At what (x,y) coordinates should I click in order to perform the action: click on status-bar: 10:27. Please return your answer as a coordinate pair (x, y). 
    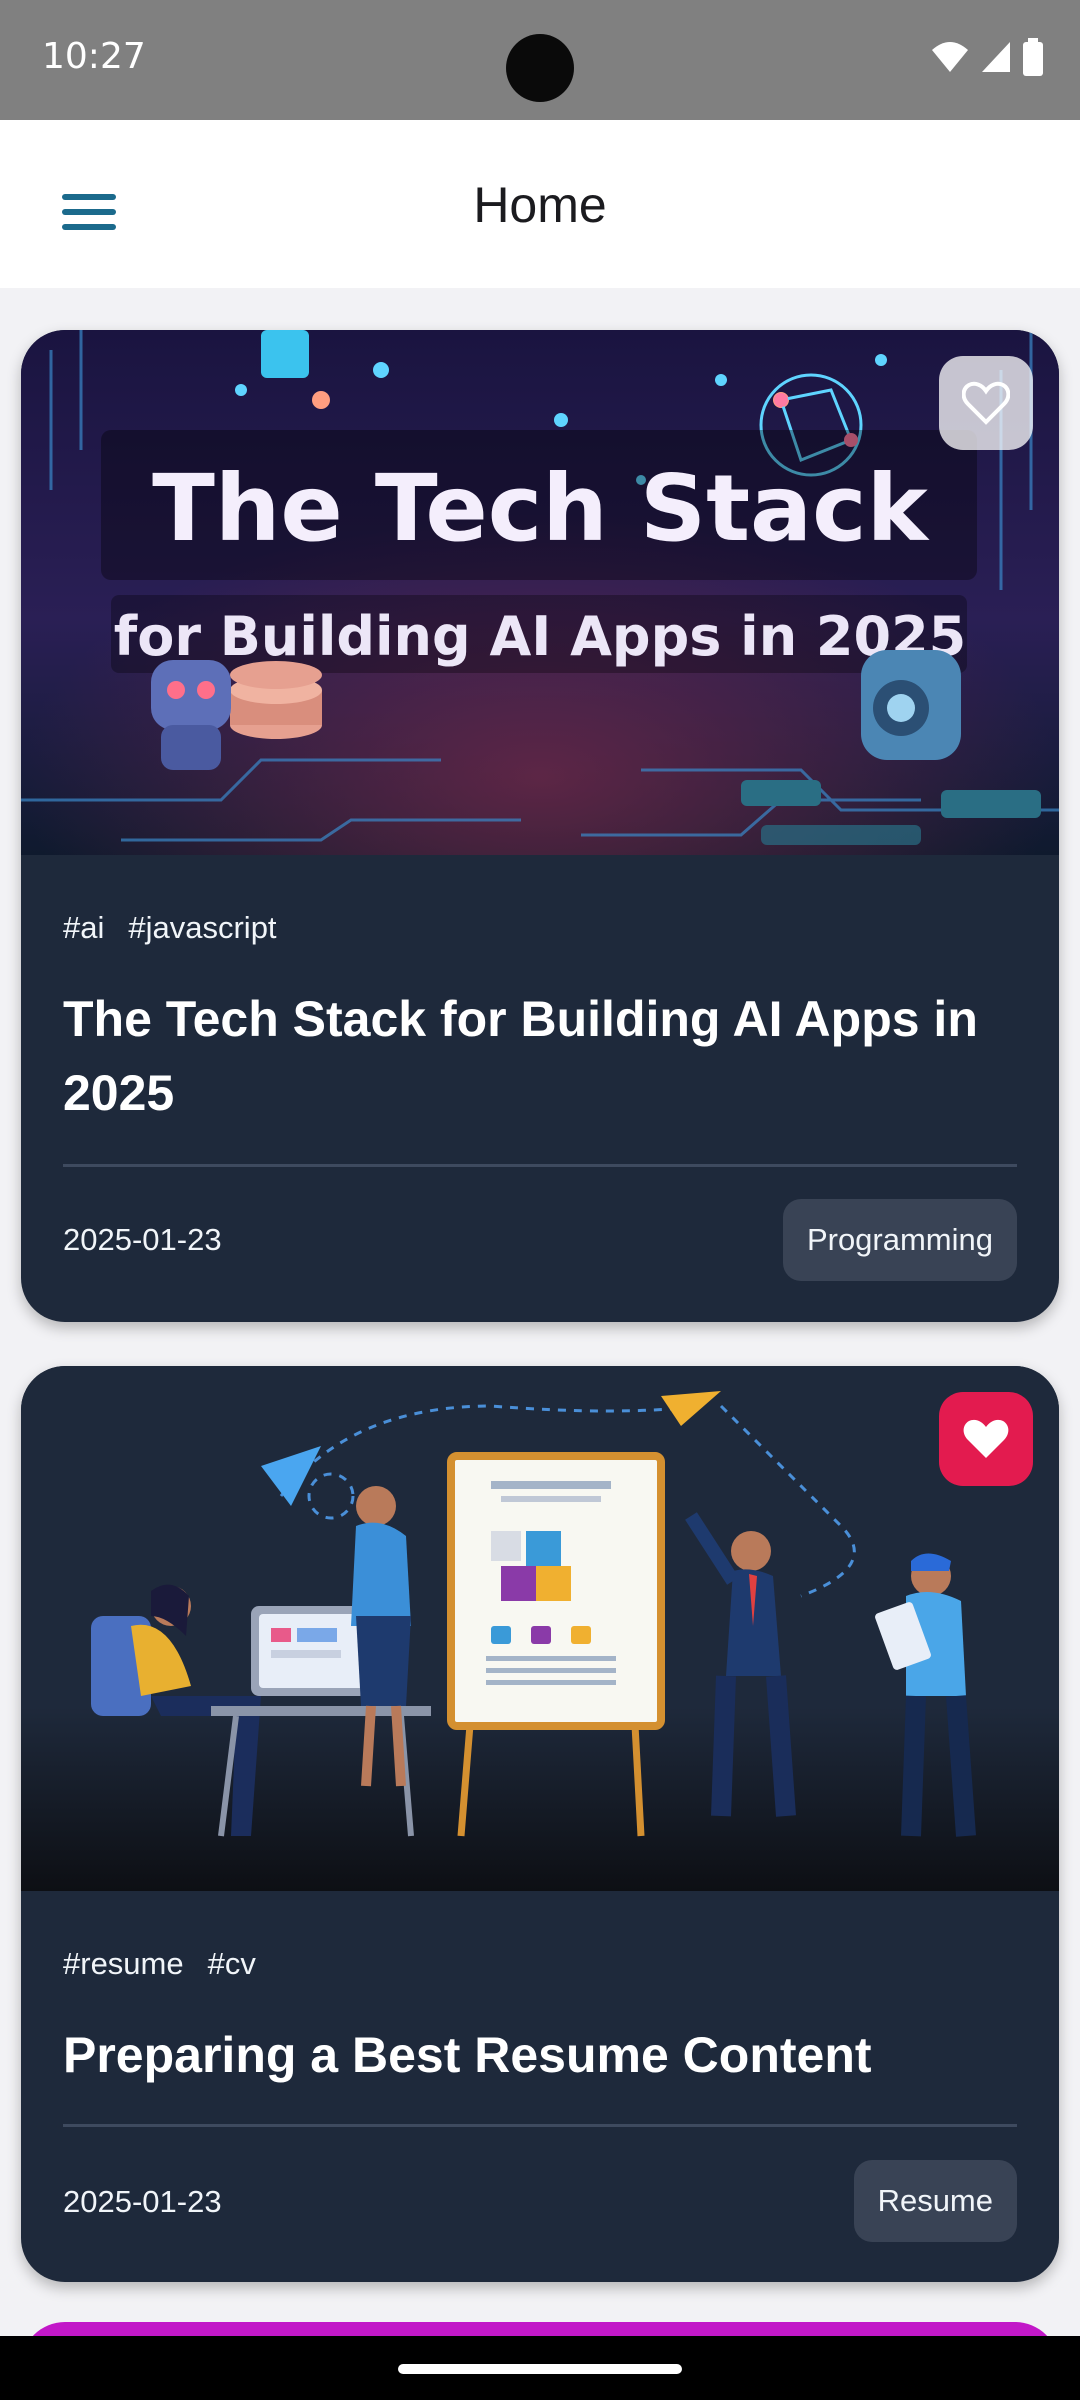
    Looking at the image, I should click on (540, 60).